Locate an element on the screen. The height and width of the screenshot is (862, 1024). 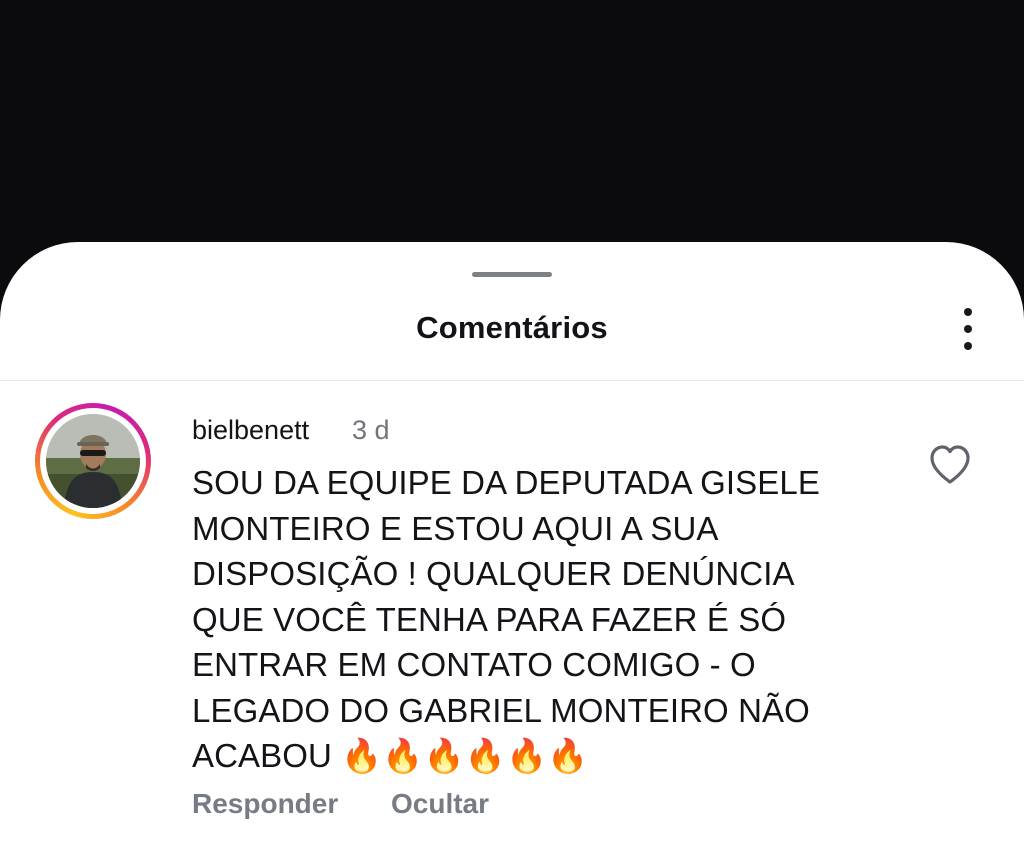
comment-timestamp: 3 d is located at coordinates (371, 430).